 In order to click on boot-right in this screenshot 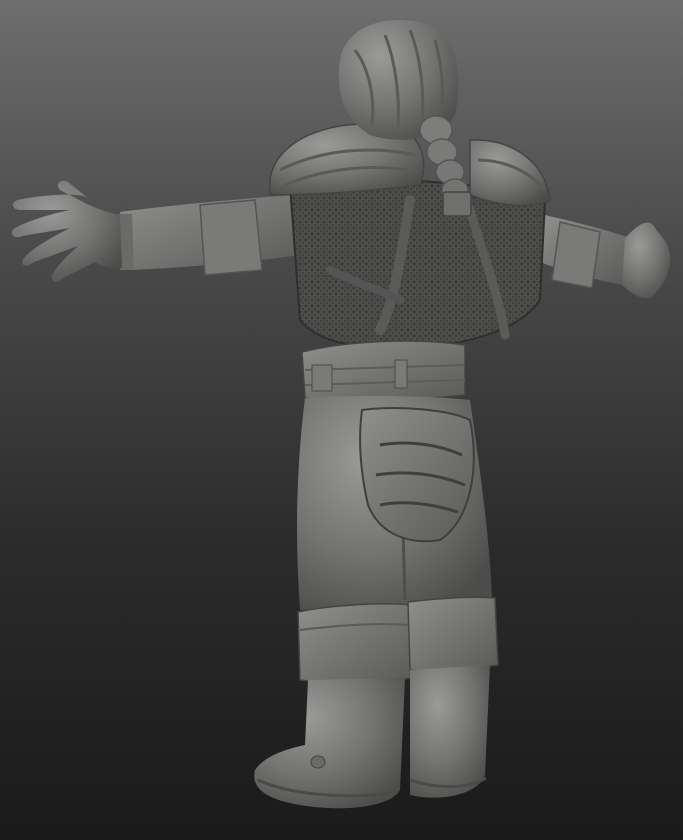, I will do `click(449, 731)`.